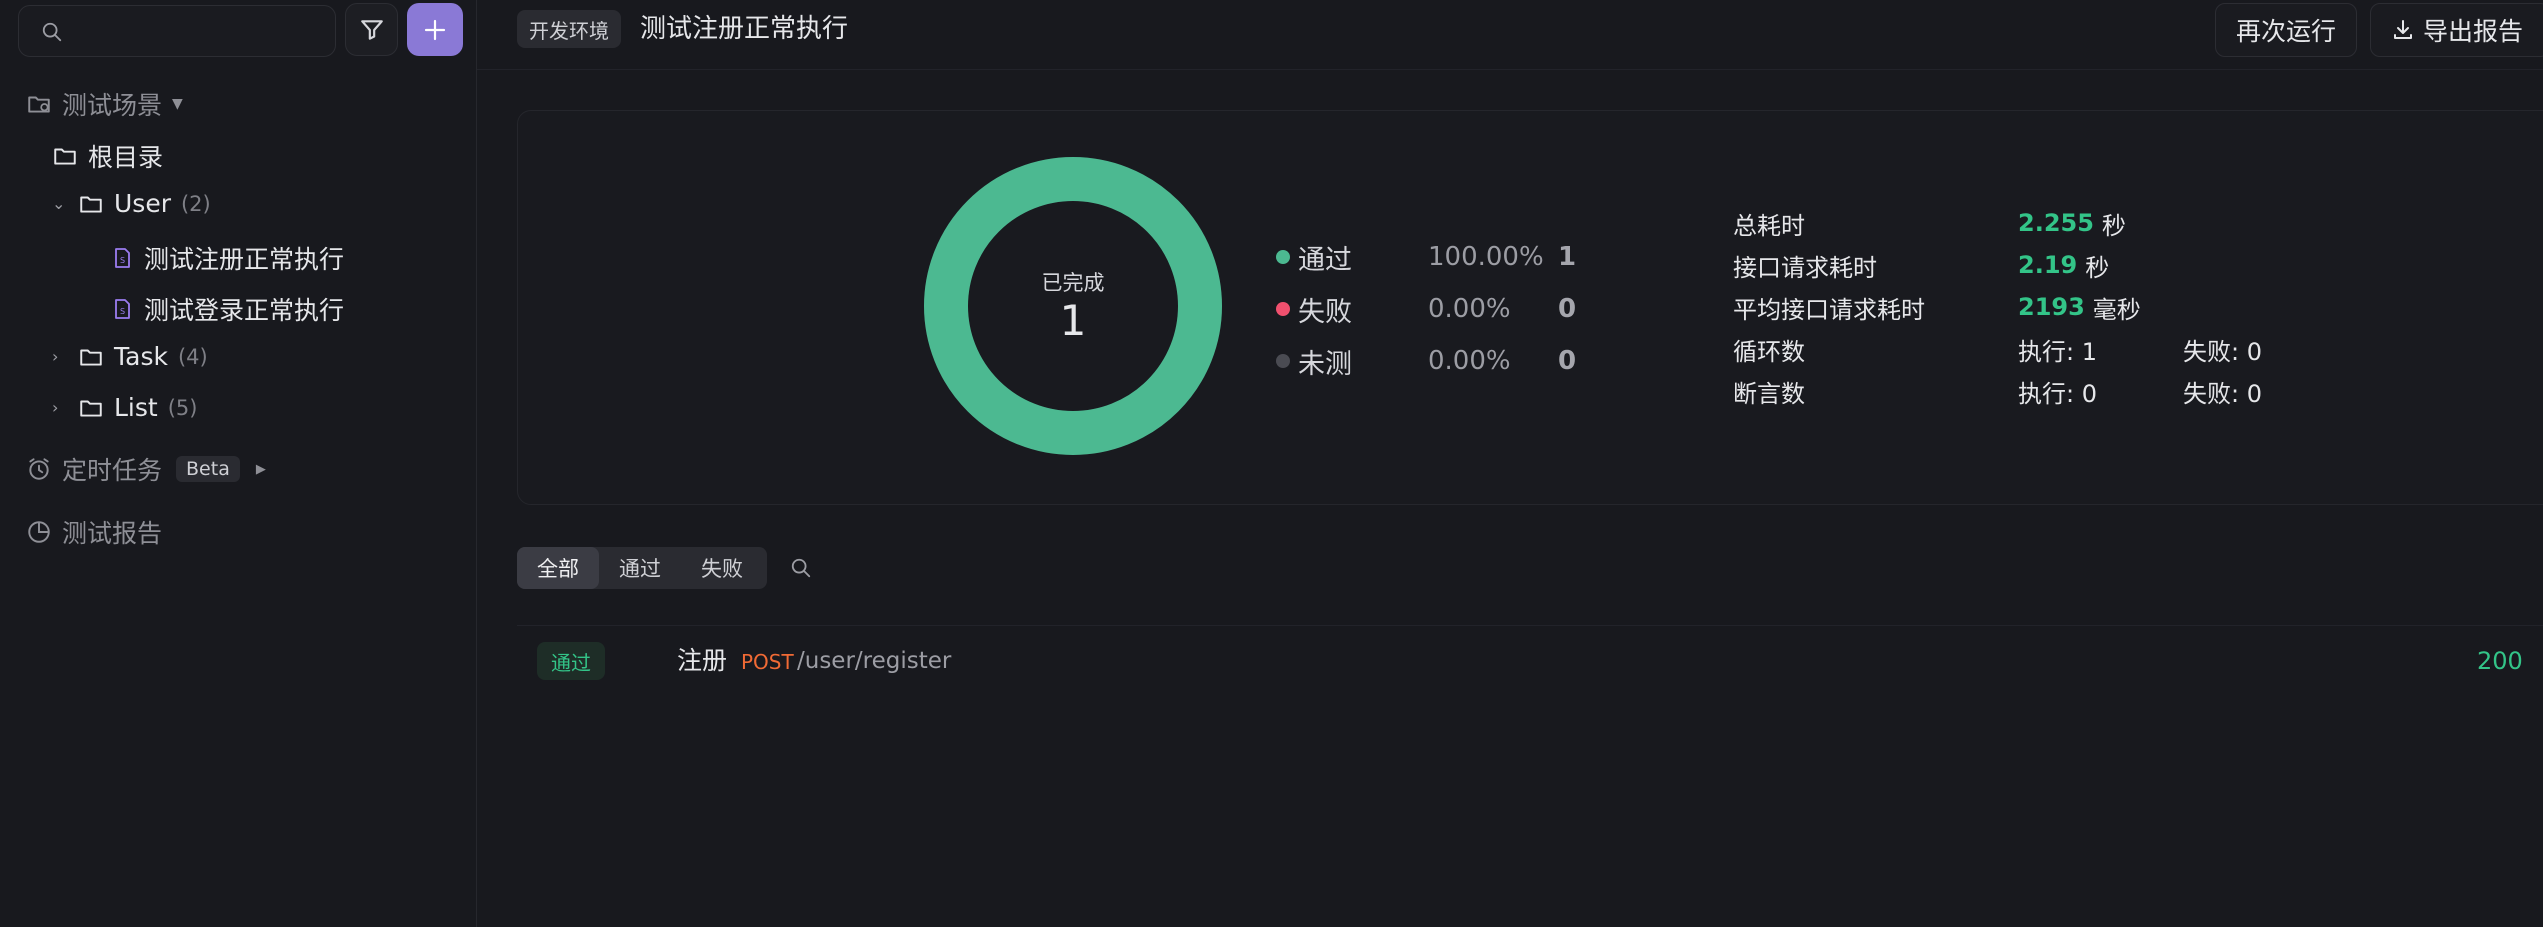 This screenshot has height=927, width=2543. I want to click on caret-right-icon: ▶, so click(260, 469).